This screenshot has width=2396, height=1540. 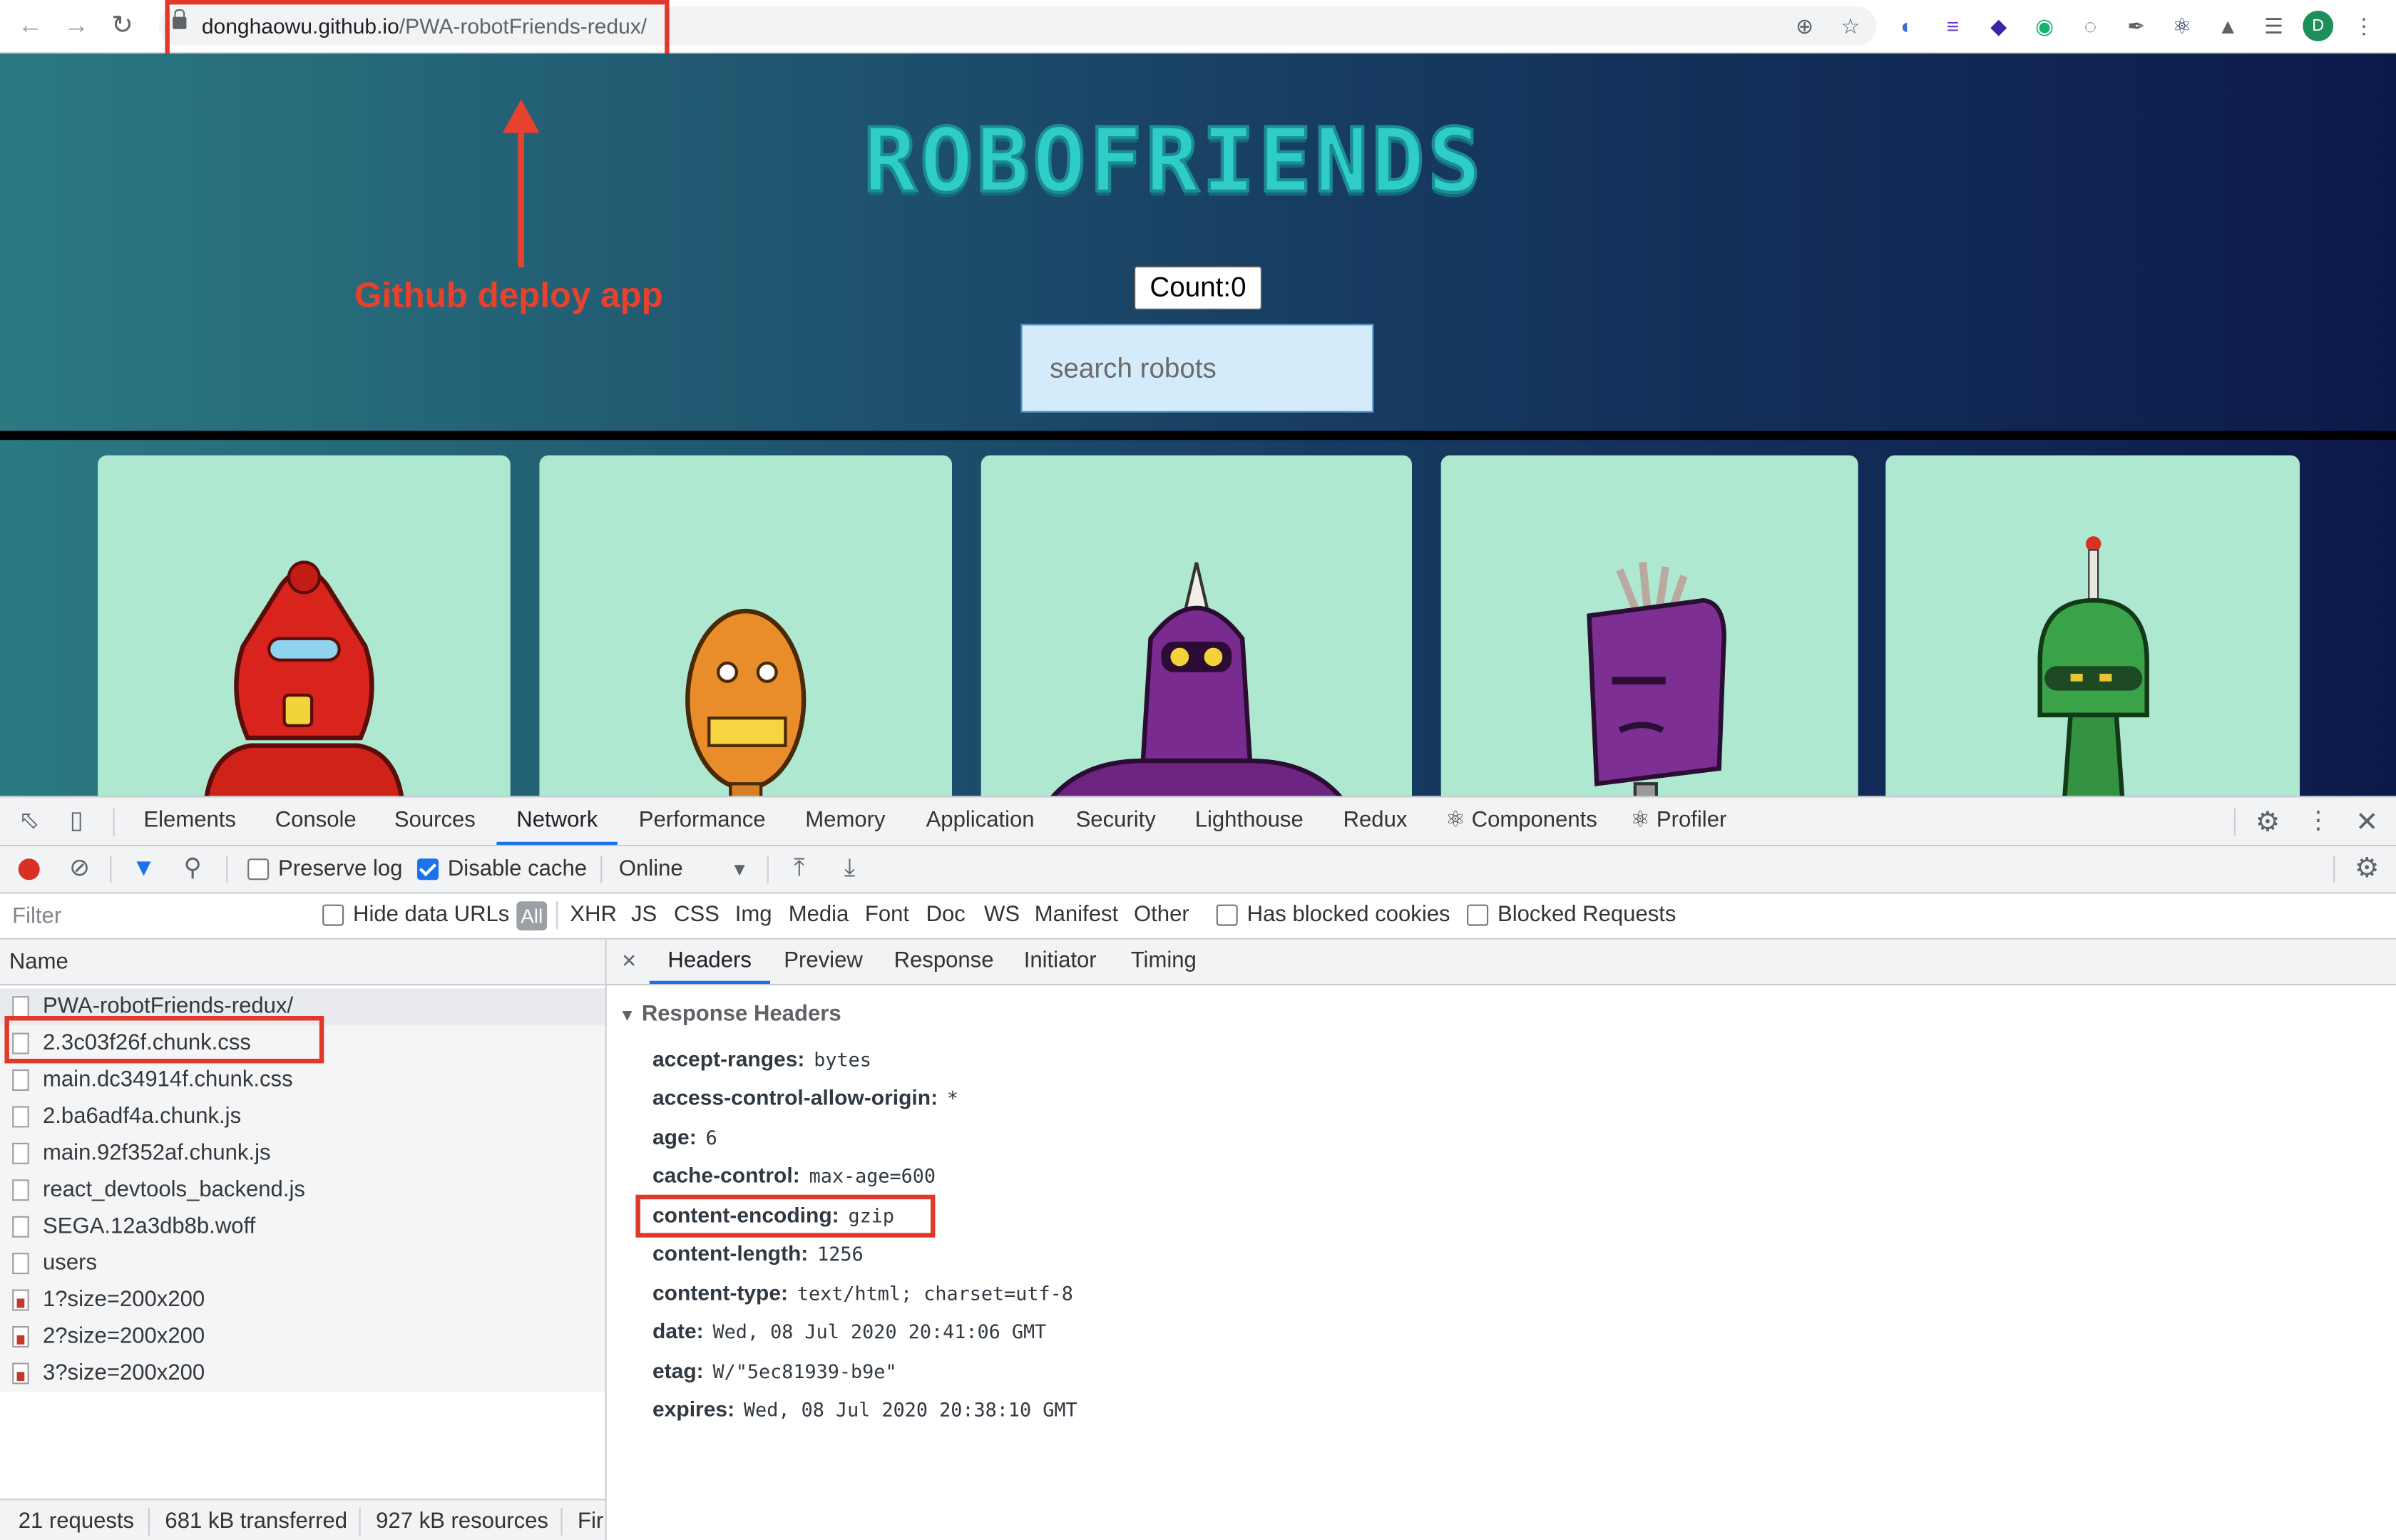 I want to click on tab-sources: Sources, so click(x=435, y=821).